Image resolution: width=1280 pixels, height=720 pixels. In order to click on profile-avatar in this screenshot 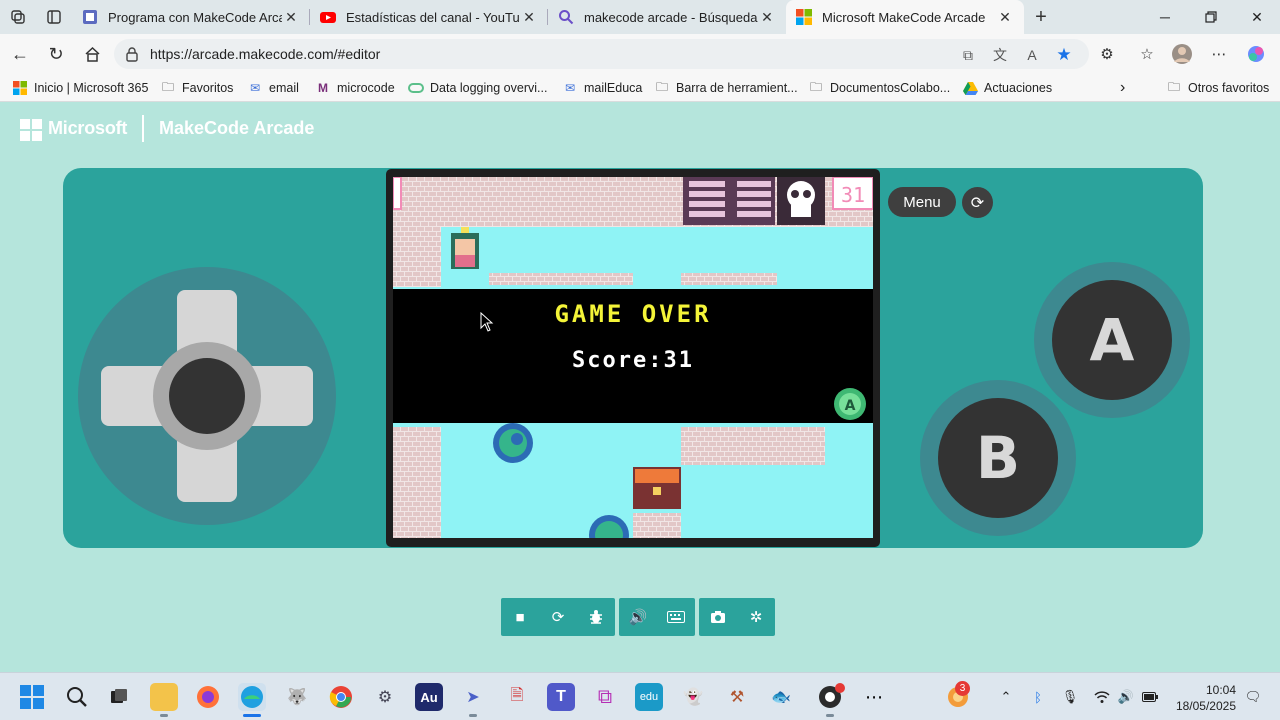, I will do `click(1182, 54)`.